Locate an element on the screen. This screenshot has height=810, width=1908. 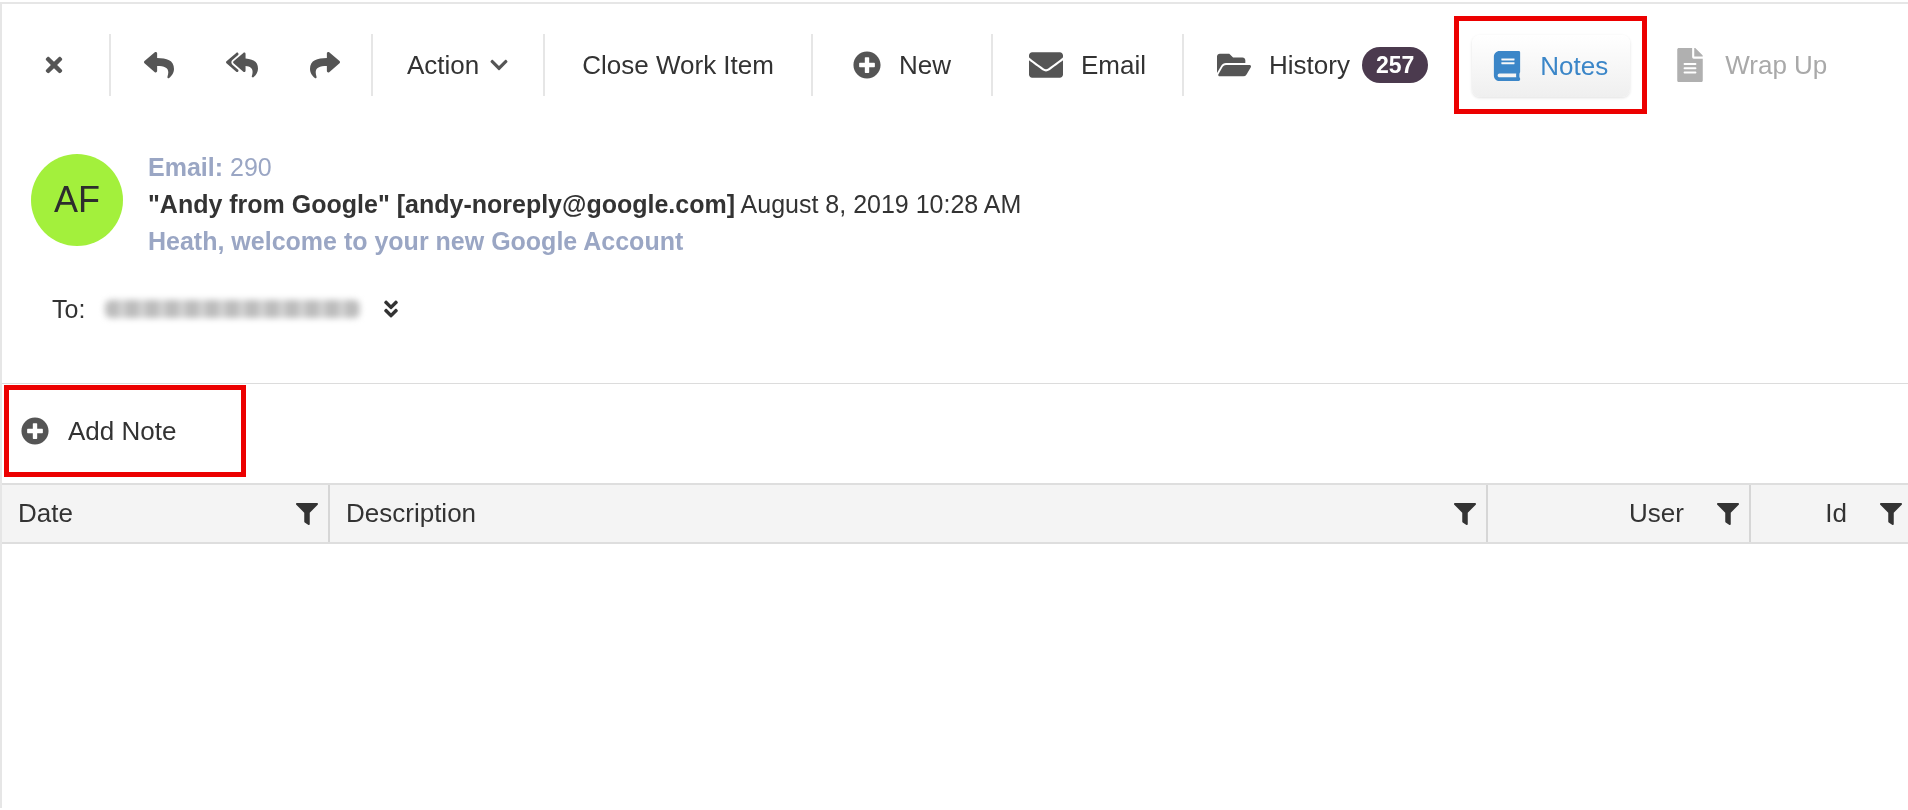
column-header: Id is located at coordinates (1836, 513).